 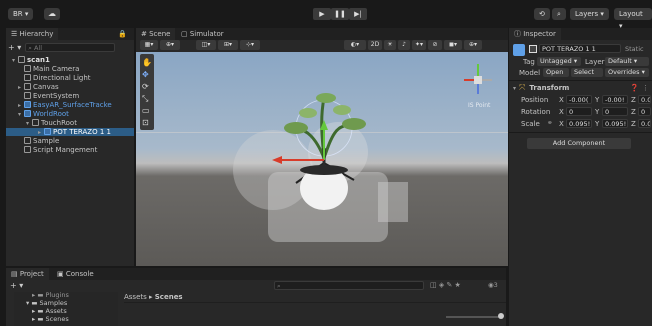 What do you see at coordinates (644, 99) in the screenshot?
I see `position-z-field: 0.0(` at bounding box center [644, 99].